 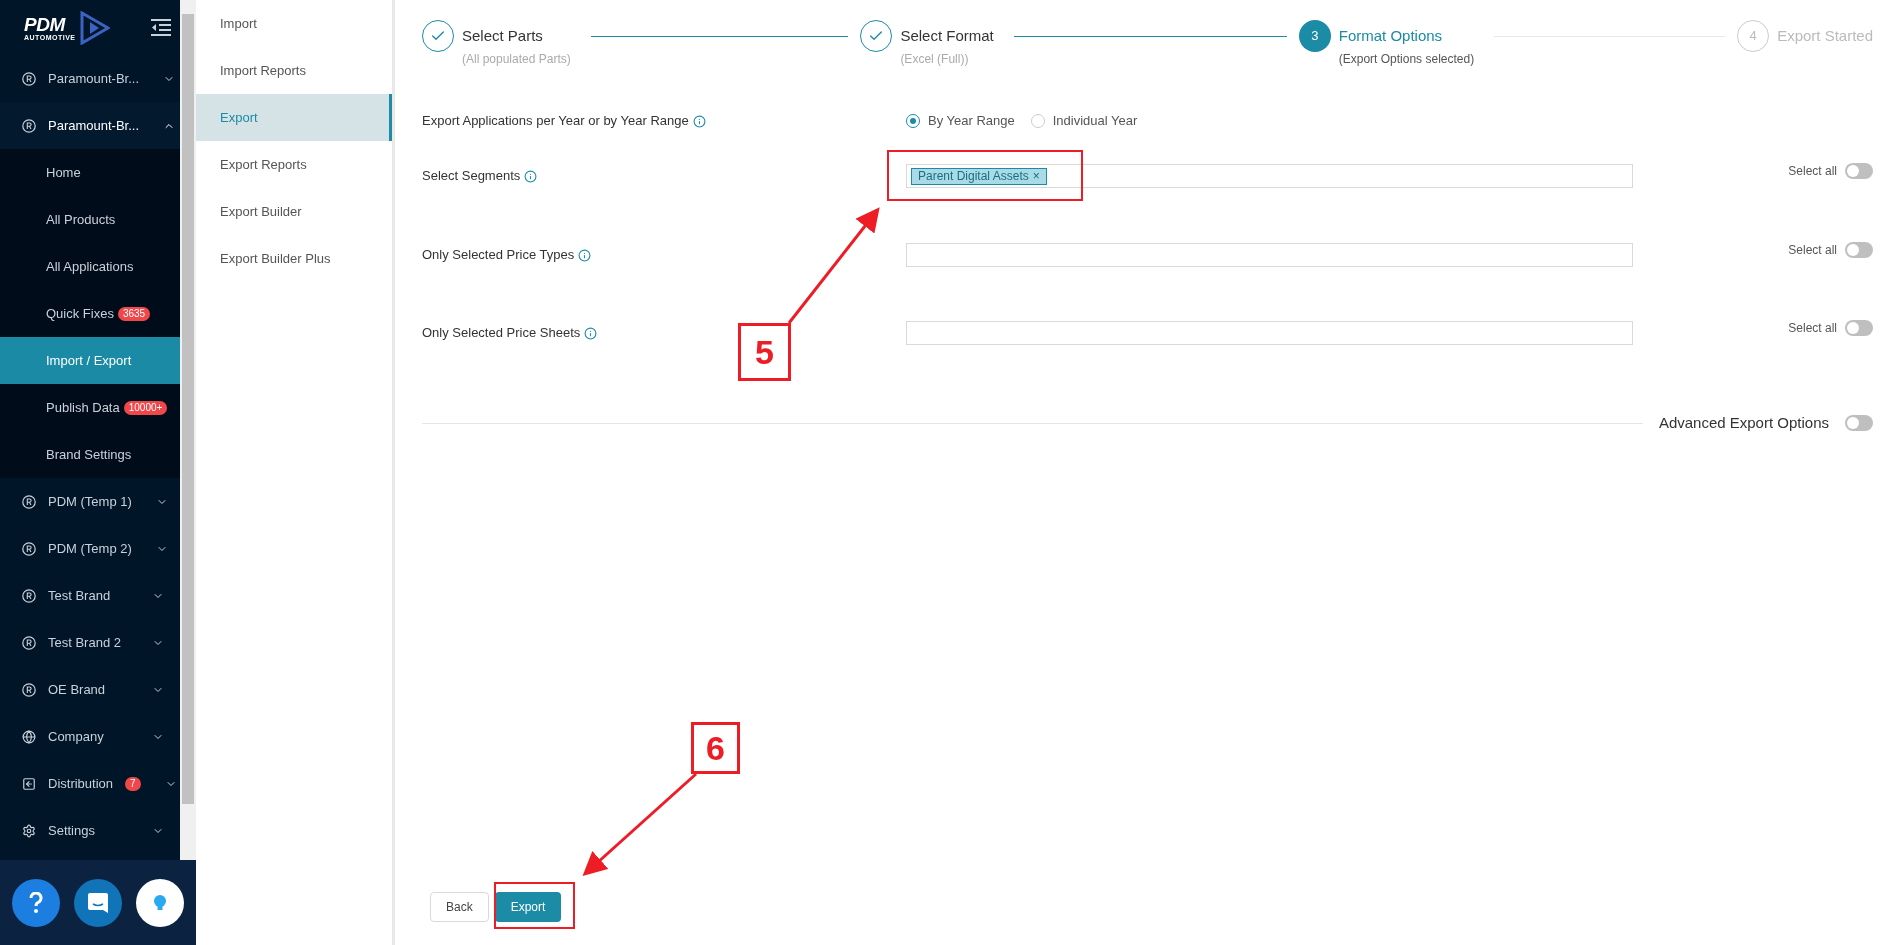 I want to click on sidebar-item: Settings, so click(x=90, y=830).